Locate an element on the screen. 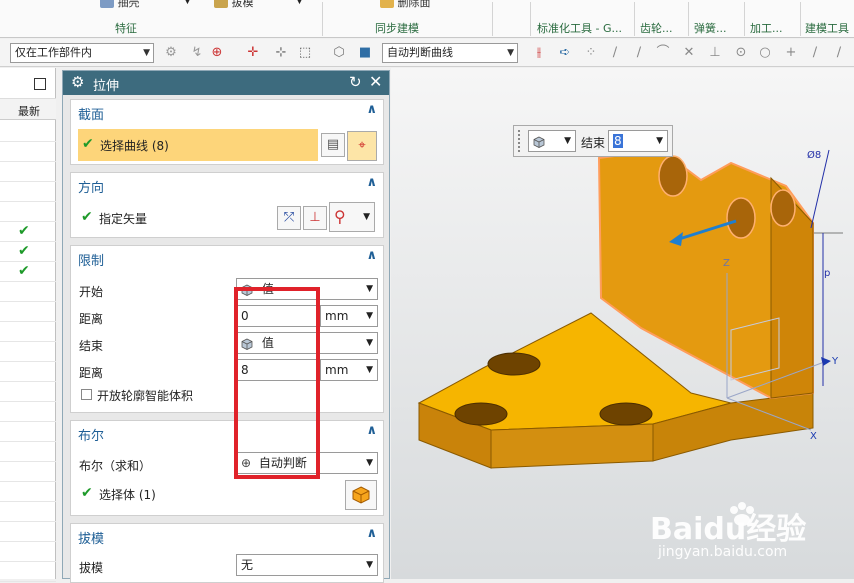 This screenshot has width=854, height=583. reset-icon: ↻ is located at coordinates (355, 82).